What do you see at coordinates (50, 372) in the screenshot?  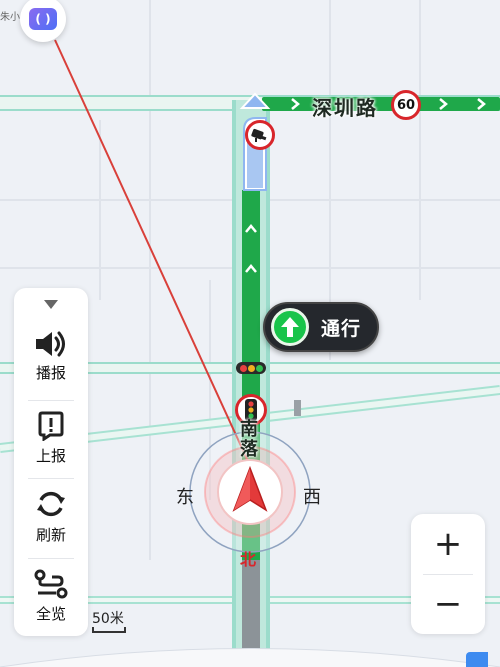 I see `broadcast-label: 播报` at bounding box center [50, 372].